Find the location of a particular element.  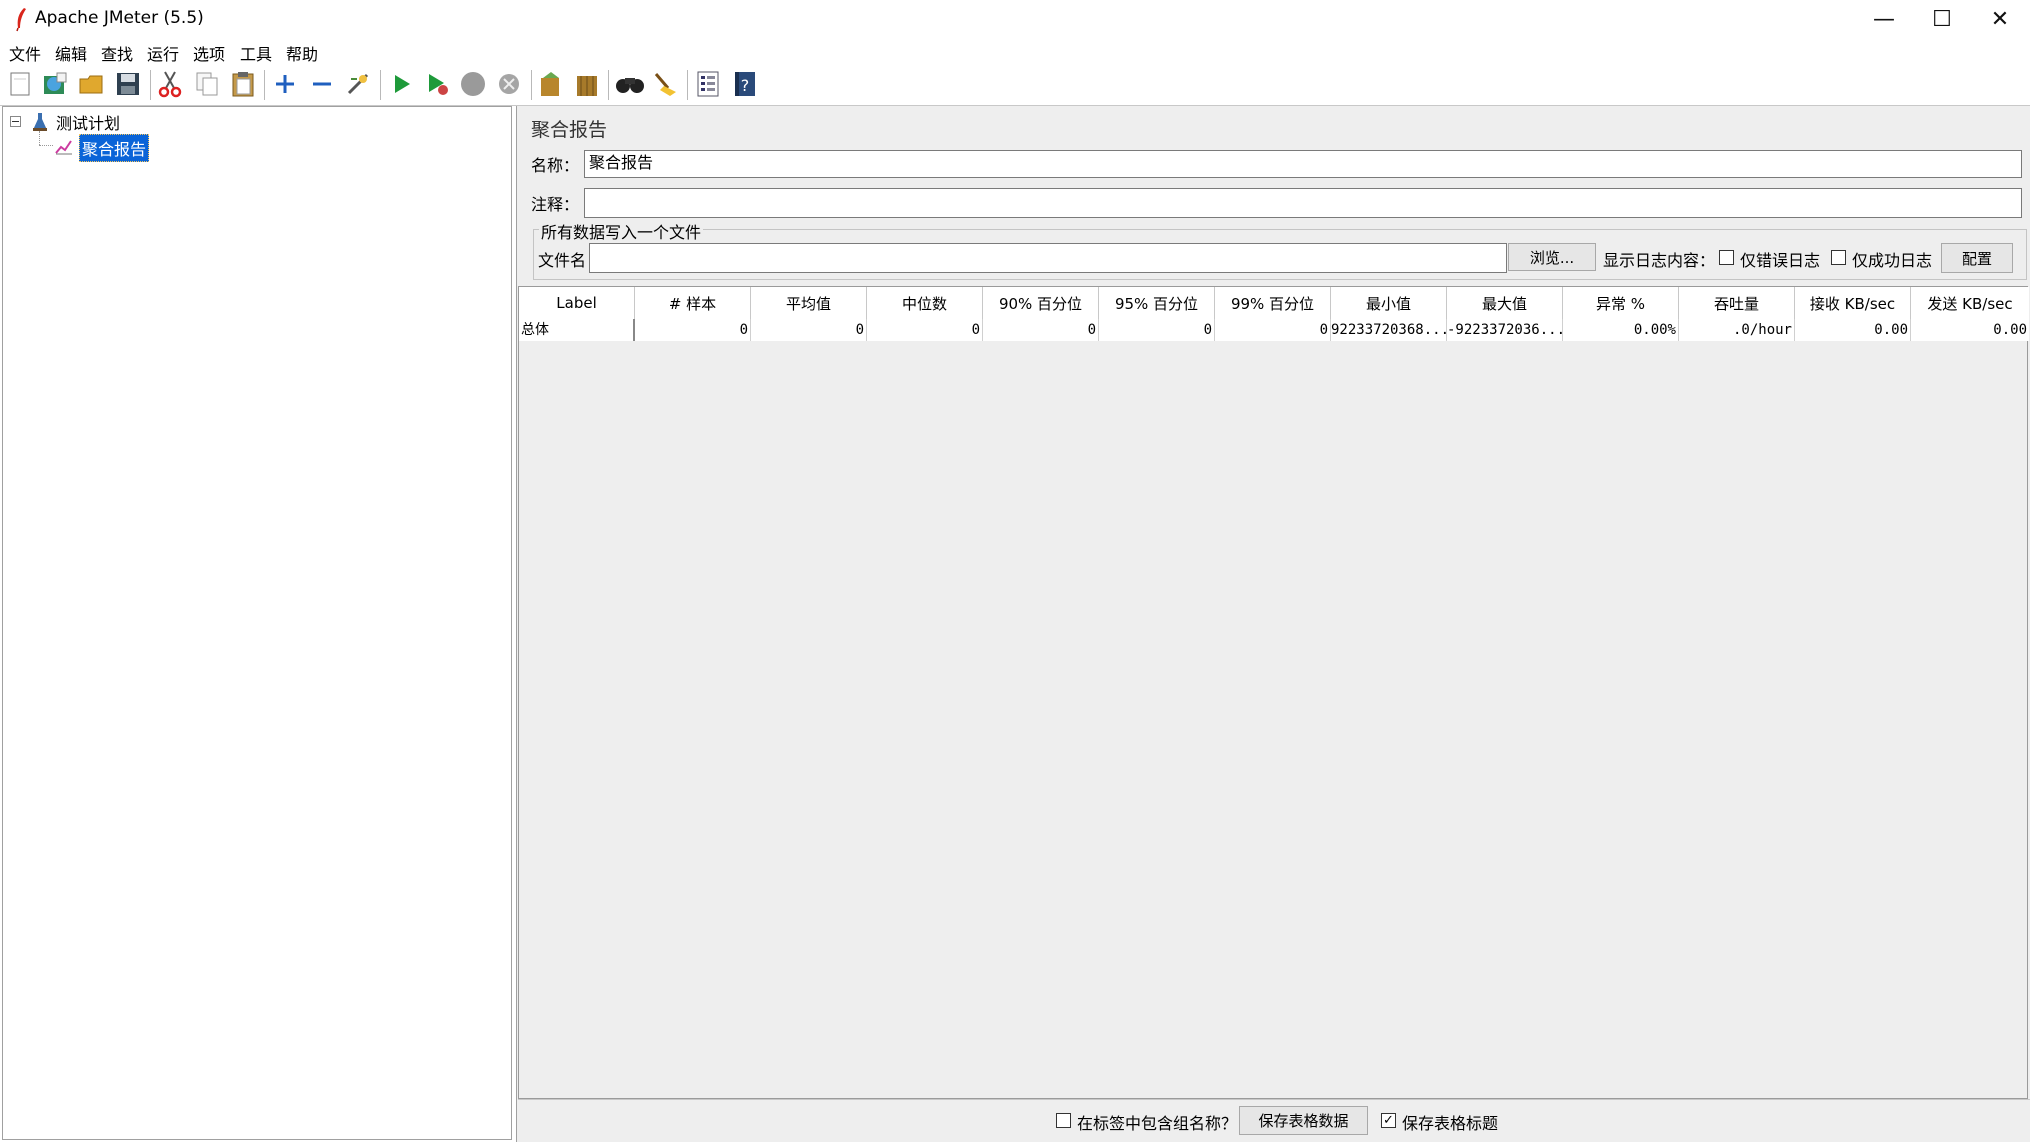

column-header: 最小值 is located at coordinates (1389, 303).